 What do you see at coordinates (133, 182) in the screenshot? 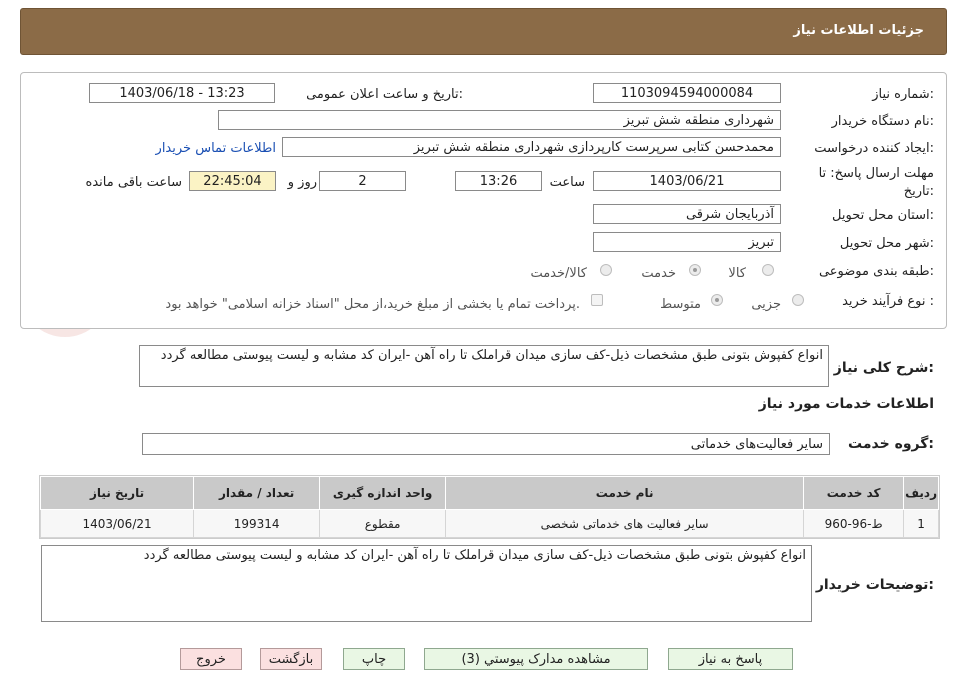
I see `remaining-label: ساعت باقی مانده` at bounding box center [133, 182].